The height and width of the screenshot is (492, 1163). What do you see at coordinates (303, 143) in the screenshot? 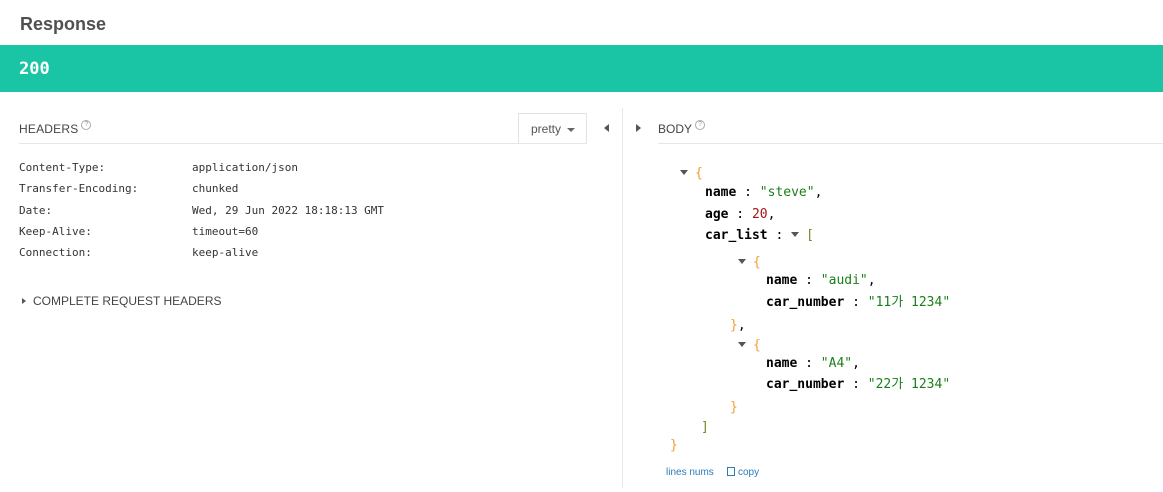
I see `headers-divider` at bounding box center [303, 143].